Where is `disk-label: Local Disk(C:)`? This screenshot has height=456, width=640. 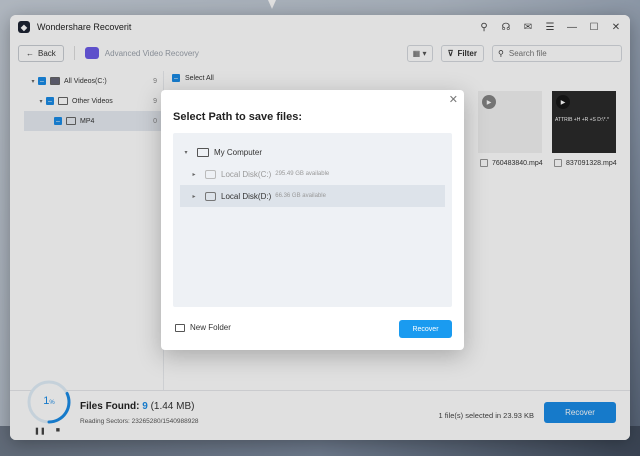
disk-label: Local Disk(C:) is located at coordinates (246, 174).